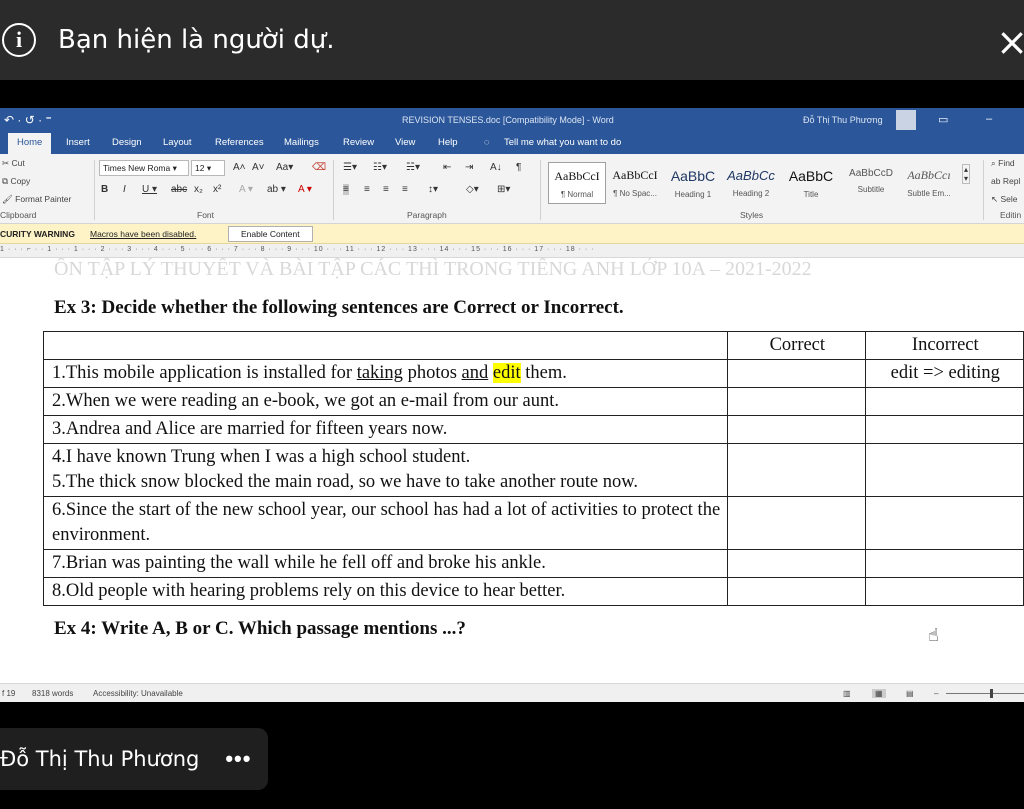 The image size is (1024, 809). What do you see at coordinates (448, 142) in the screenshot?
I see `tab-help: Help` at bounding box center [448, 142].